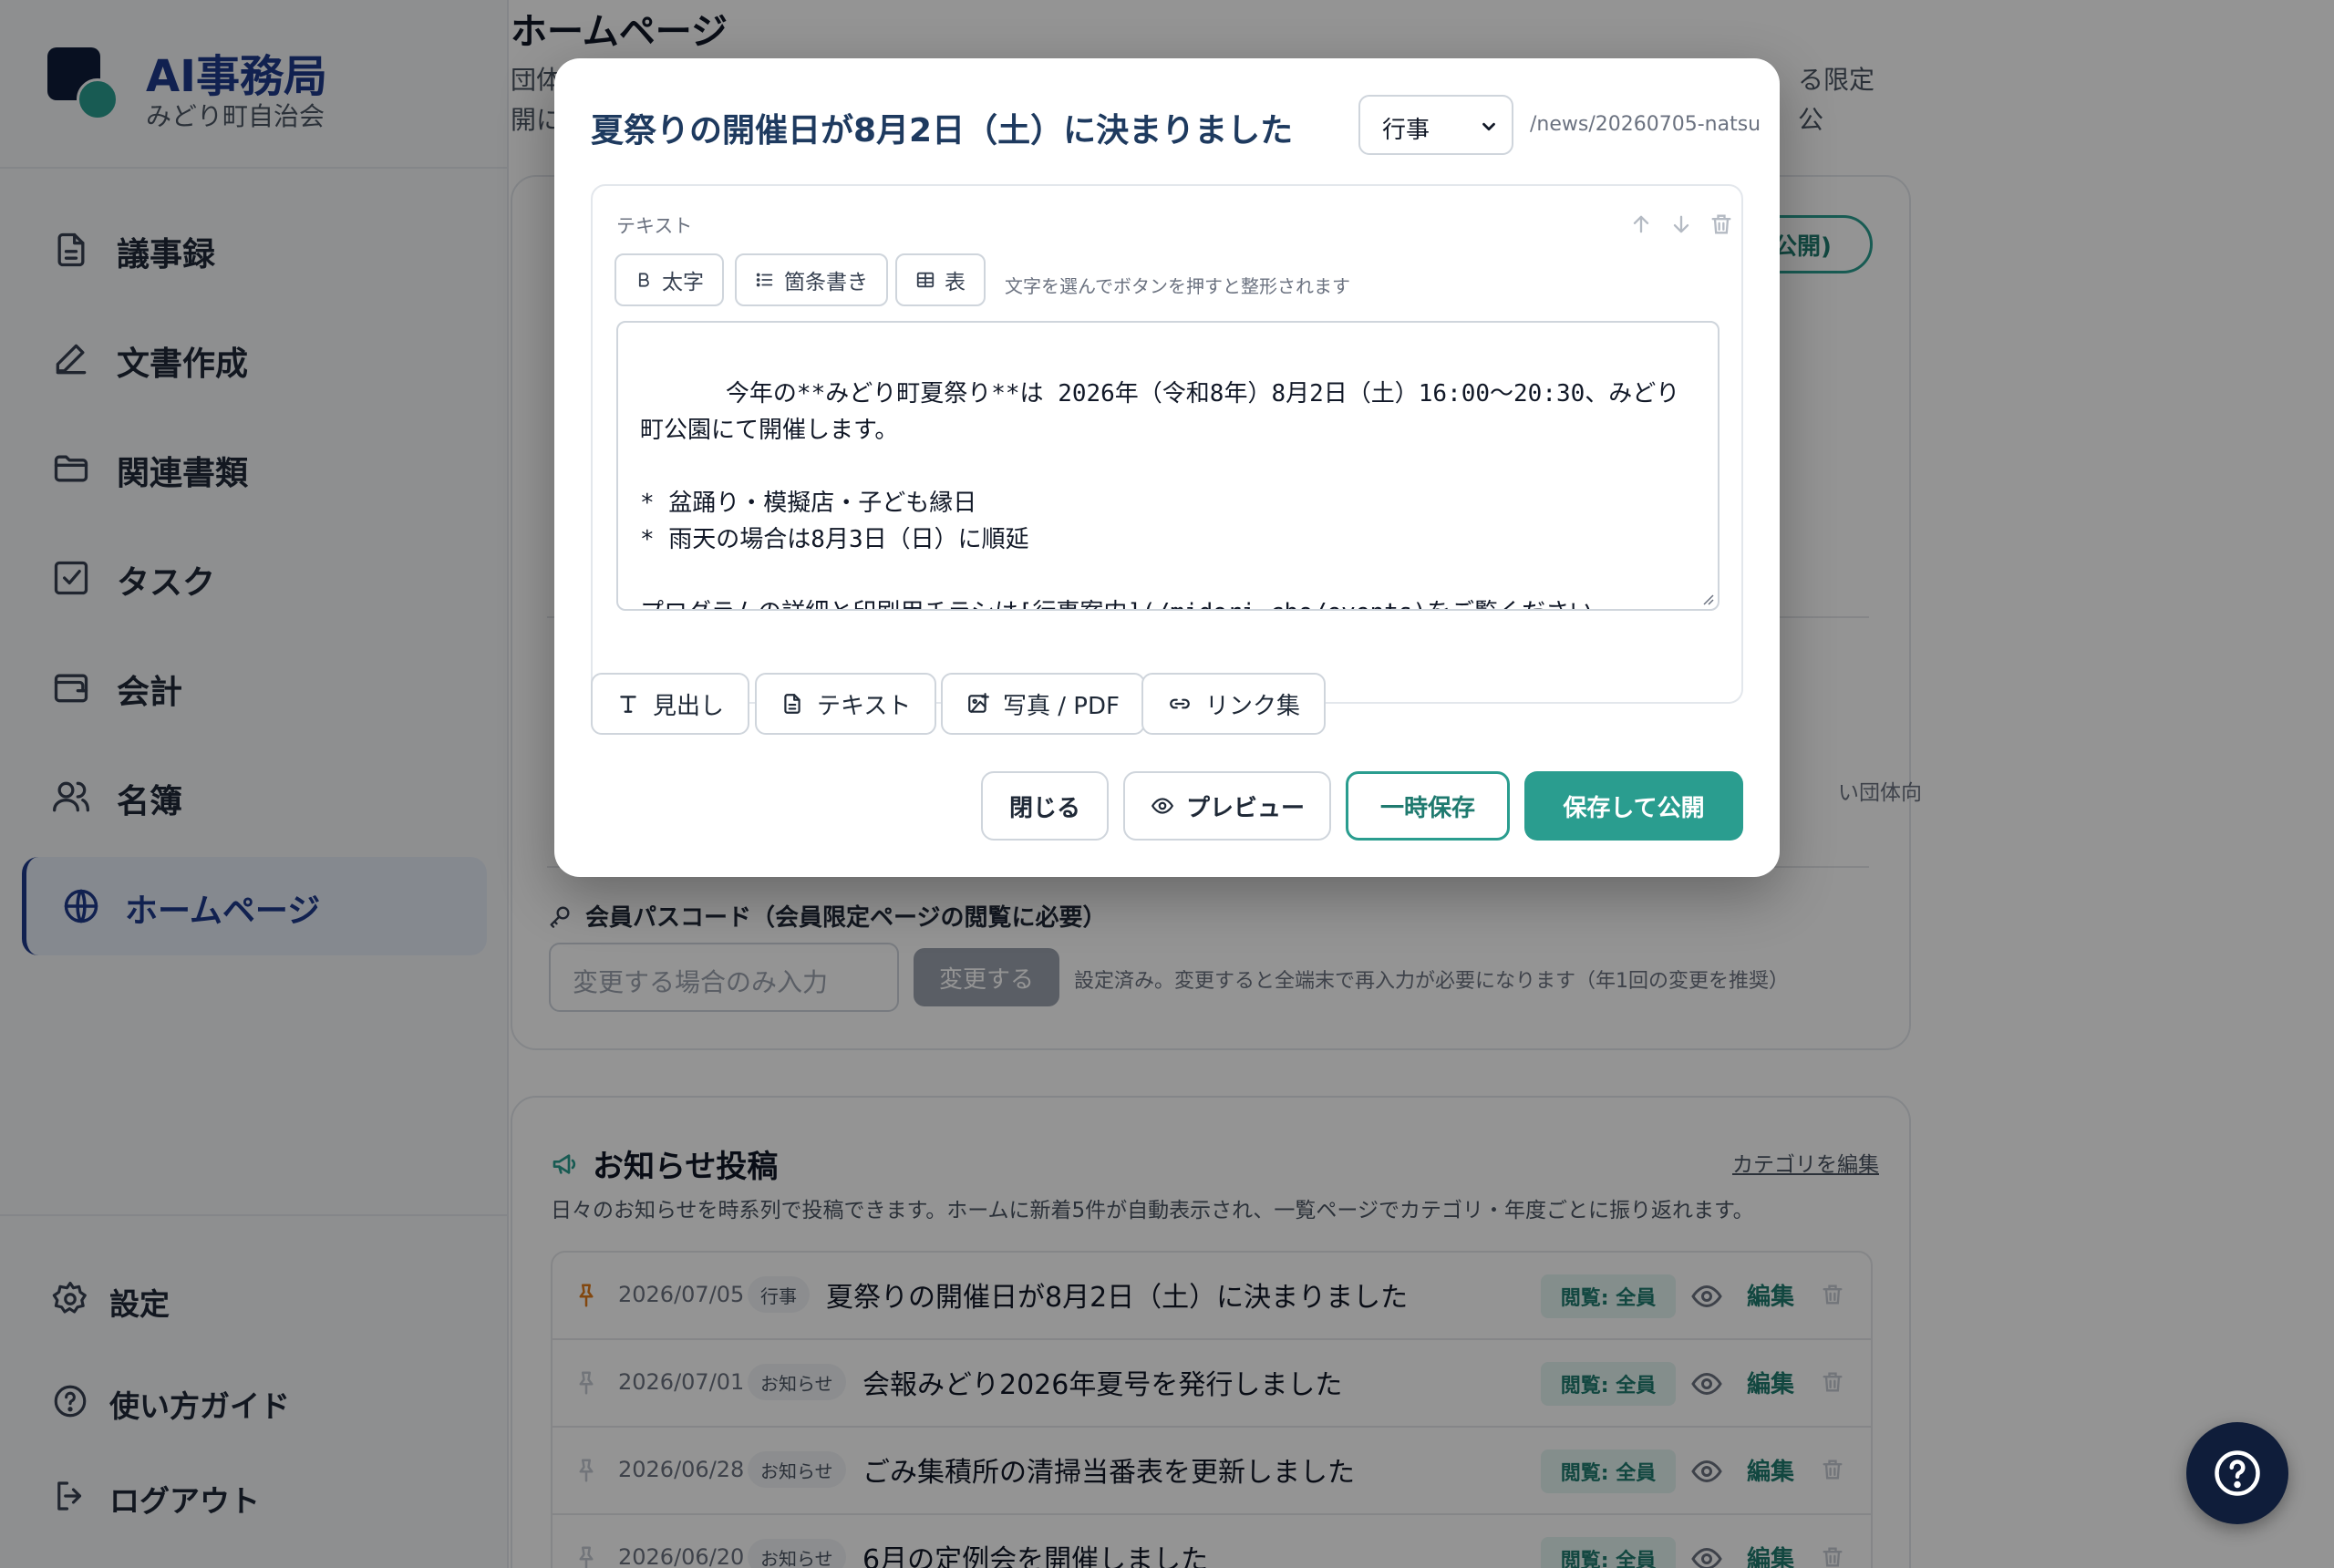 The image size is (2334, 1568). What do you see at coordinates (826, 282) in the screenshot?
I see `bullet-list-label: 箇条書き` at bounding box center [826, 282].